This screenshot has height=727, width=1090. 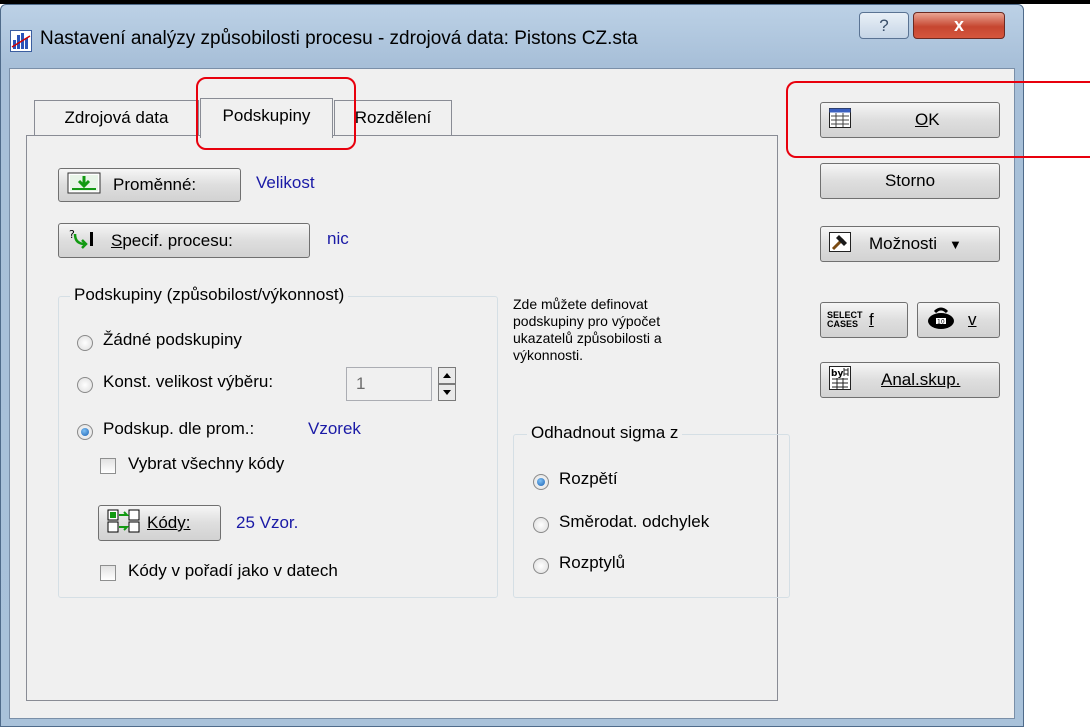 What do you see at coordinates (541, 482) in the screenshot?
I see `radio-range` at bounding box center [541, 482].